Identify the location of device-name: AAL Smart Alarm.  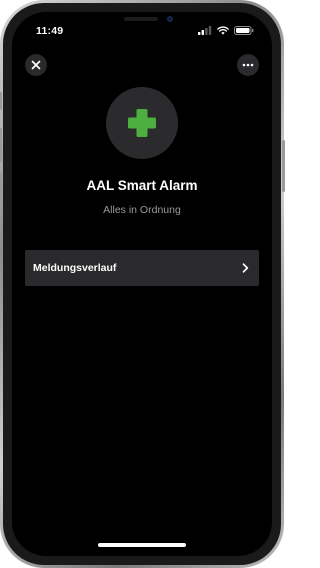
(142, 185).